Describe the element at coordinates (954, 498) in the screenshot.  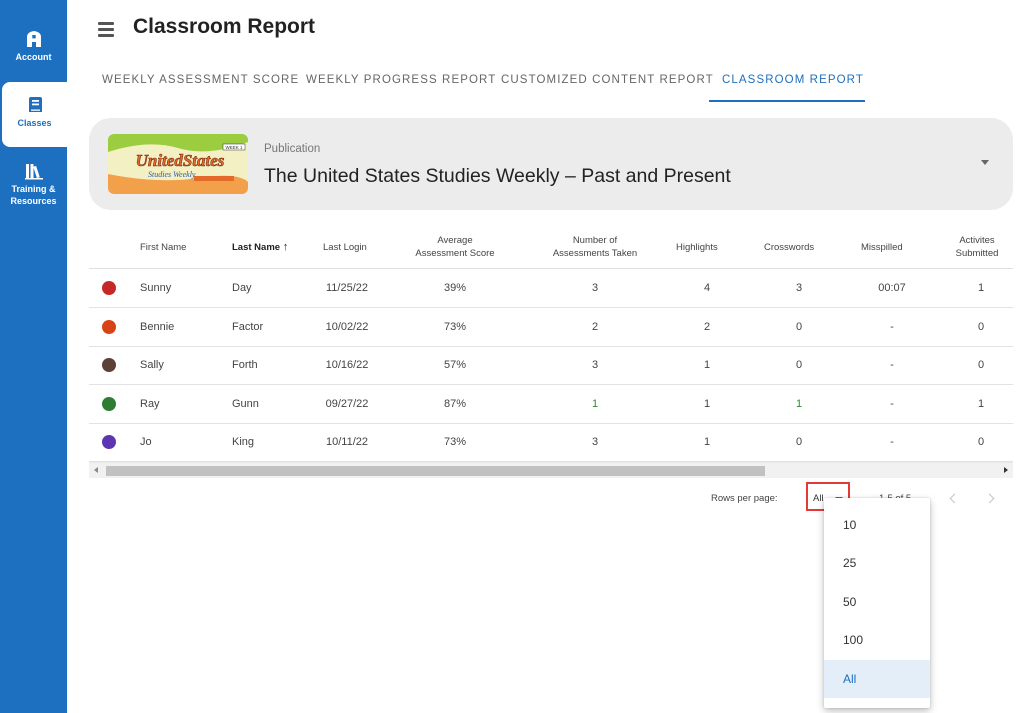
I see `previous-page-icon` at that location.